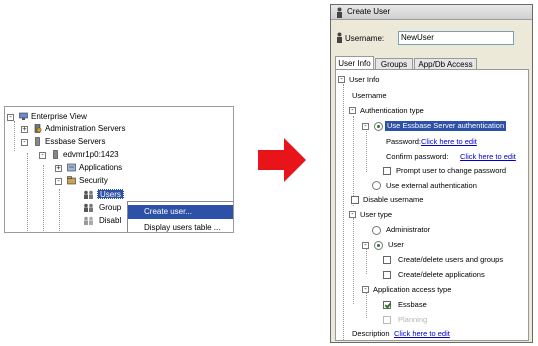 Image resolution: width=538 pixels, height=346 pixels. Describe the element at coordinates (408, 229) in the screenshot. I see `administrator-label: Administrator` at that location.